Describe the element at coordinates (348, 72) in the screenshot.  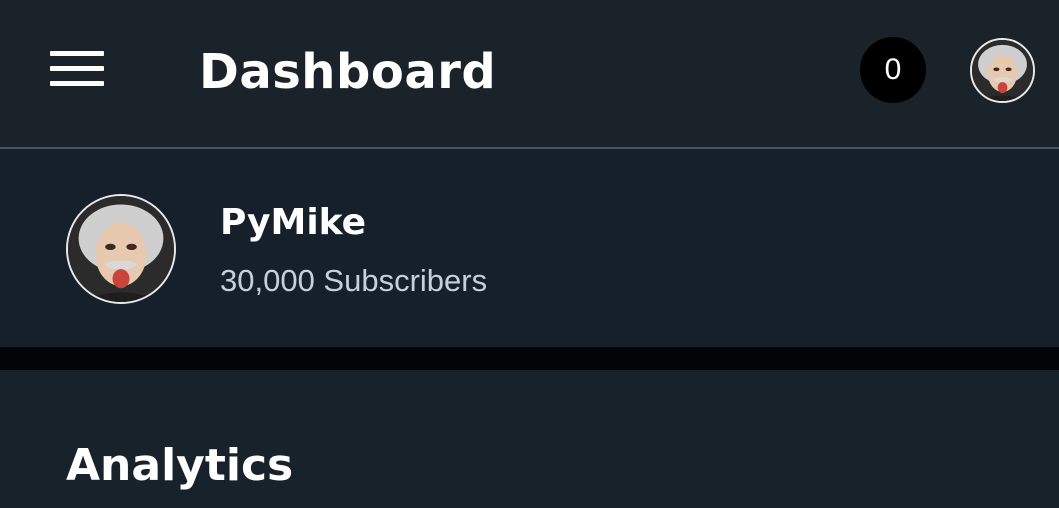
I see `page-title: Dashboard` at that location.